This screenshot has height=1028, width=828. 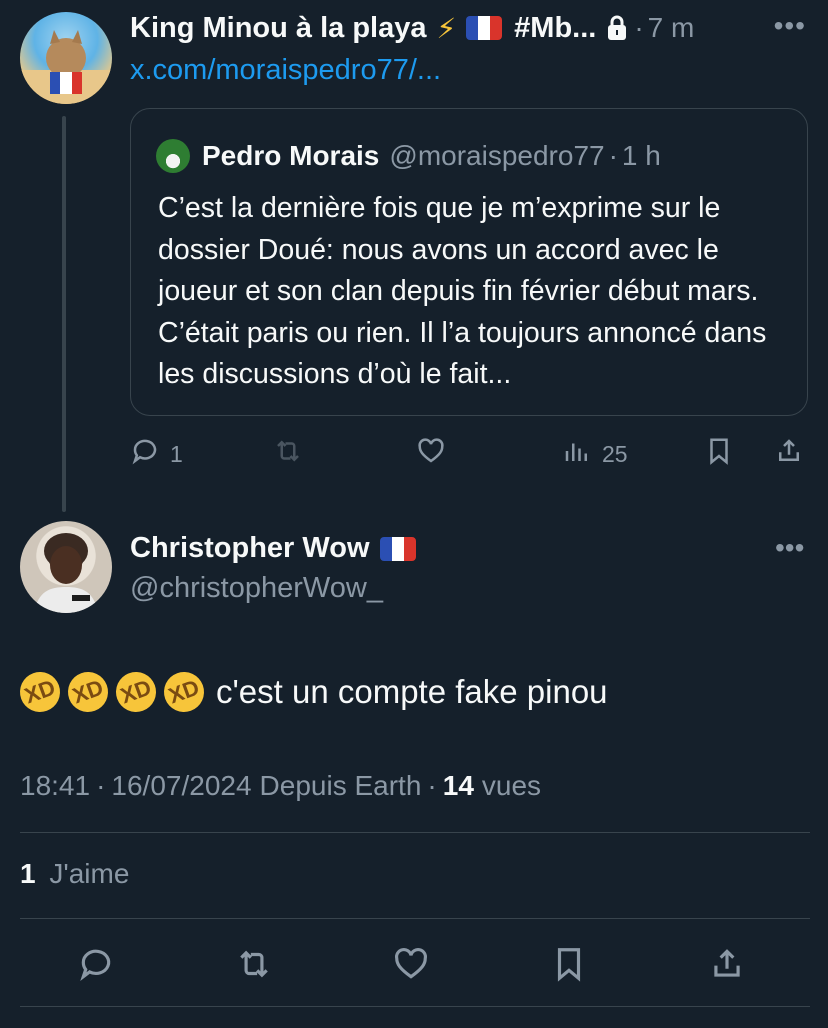 What do you see at coordinates (577, 454) in the screenshot?
I see `views-icon` at bounding box center [577, 454].